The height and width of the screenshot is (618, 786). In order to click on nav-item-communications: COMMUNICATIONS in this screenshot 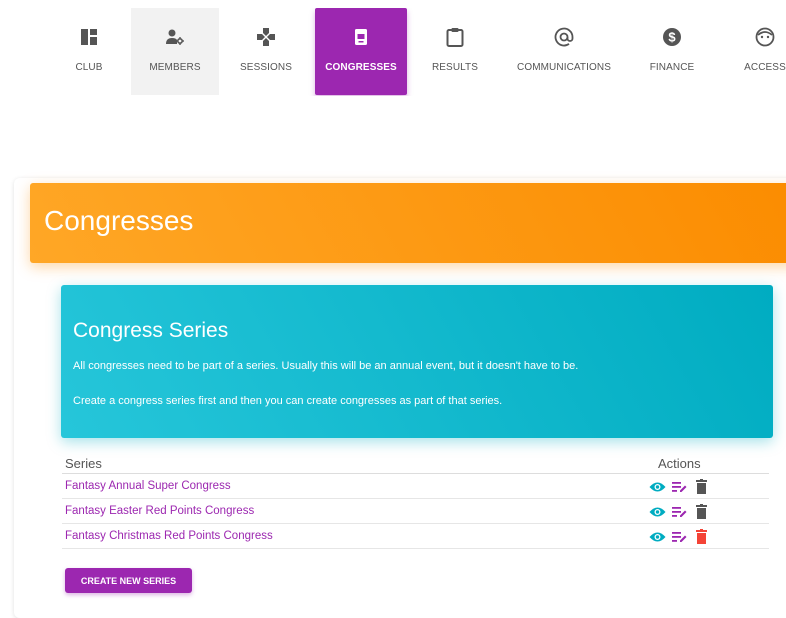, I will do `click(564, 51)`.